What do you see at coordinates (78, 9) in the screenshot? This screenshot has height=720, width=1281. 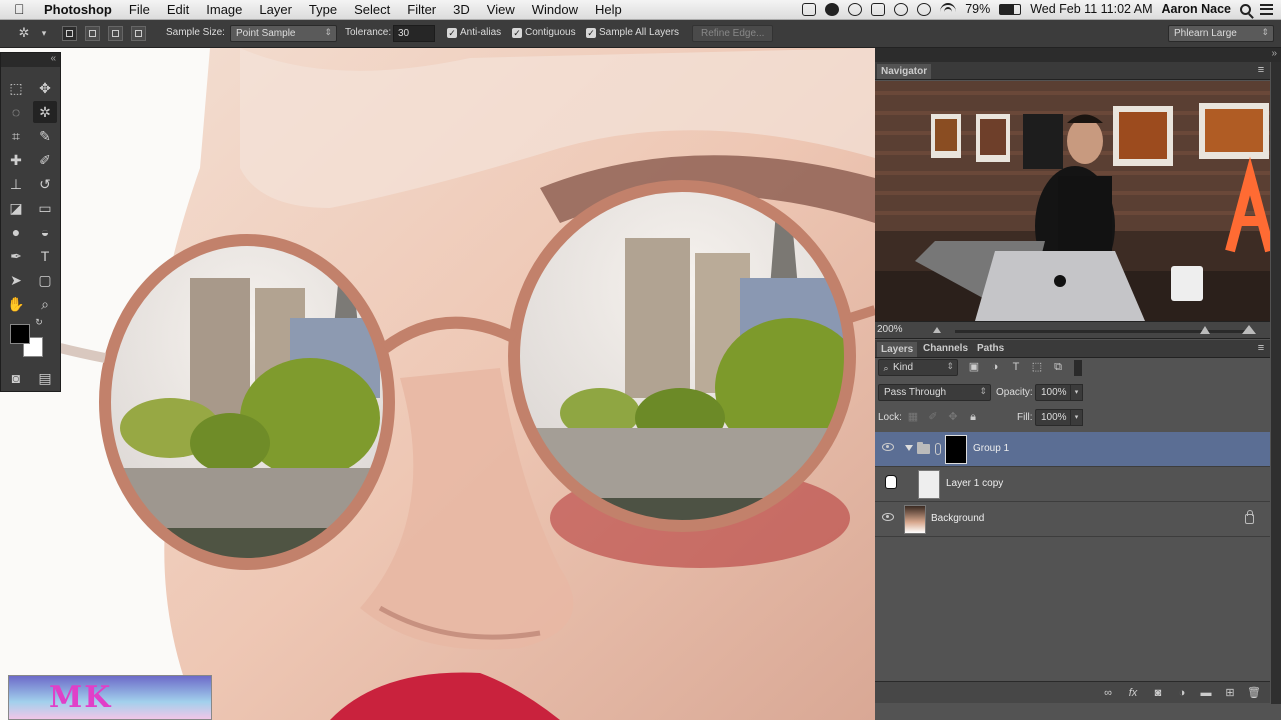 I see `menu-photoshop: Photoshop` at bounding box center [78, 9].